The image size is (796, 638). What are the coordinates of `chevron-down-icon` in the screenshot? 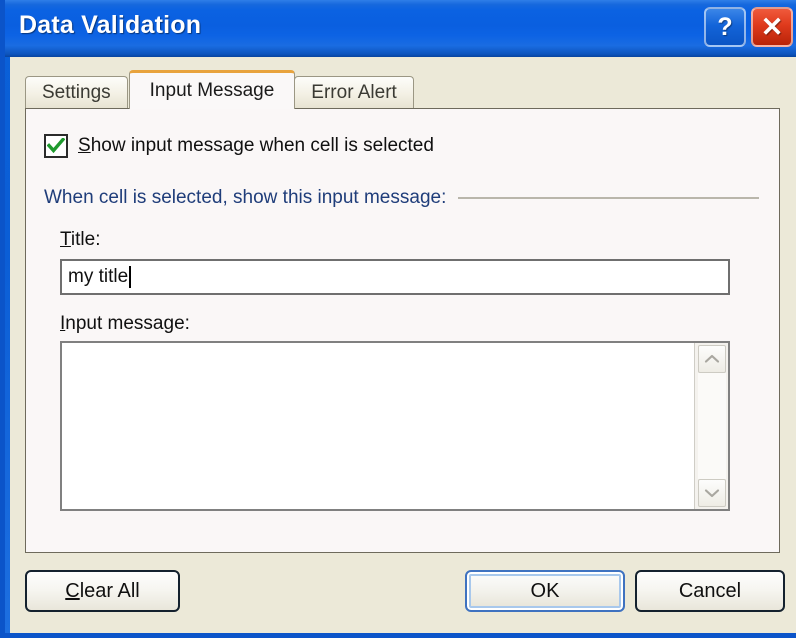 It's located at (711, 493).